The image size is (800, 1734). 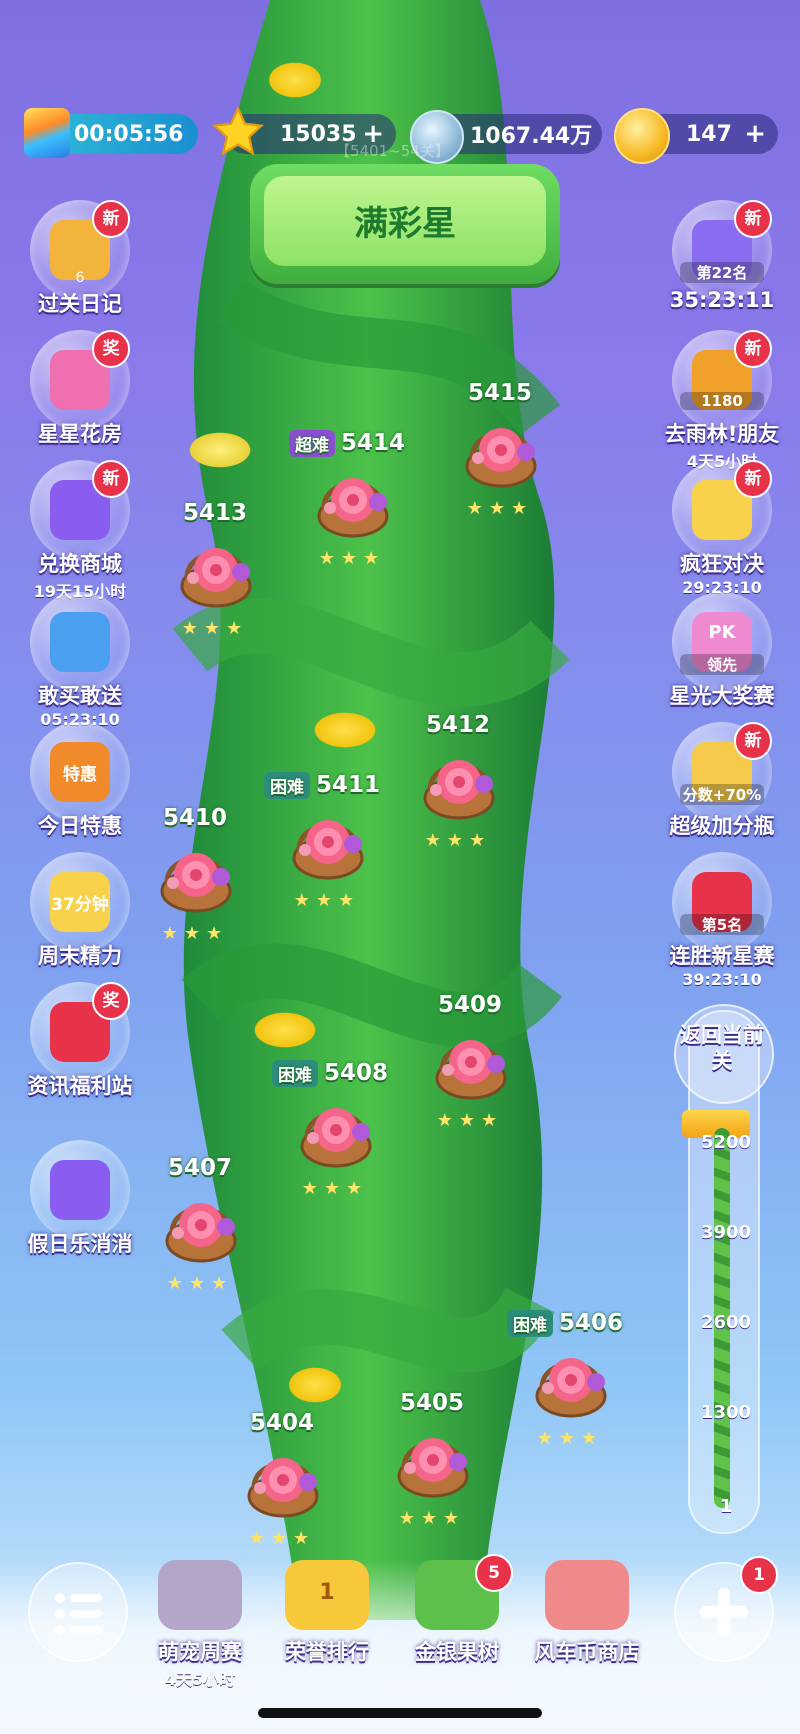 What do you see at coordinates (642, 136) in the screenshot?
I see `gold-coin-icon` at bounding box center [642, 136].